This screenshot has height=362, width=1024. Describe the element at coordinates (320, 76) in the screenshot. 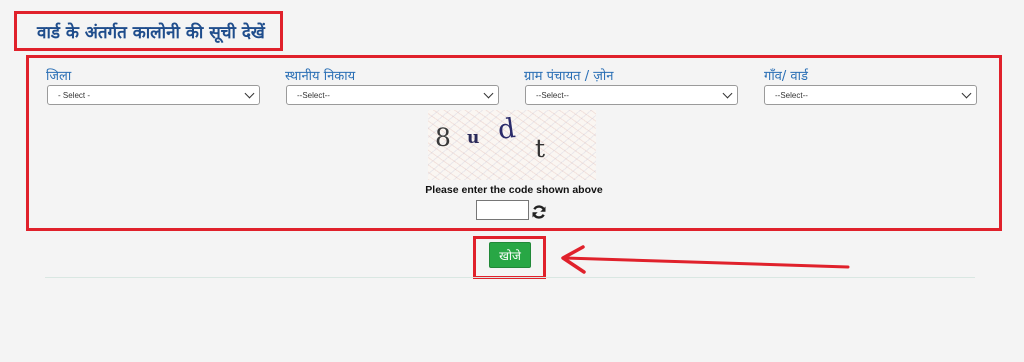

I see `local-body-label: स्थानीय निकाय` at that location.